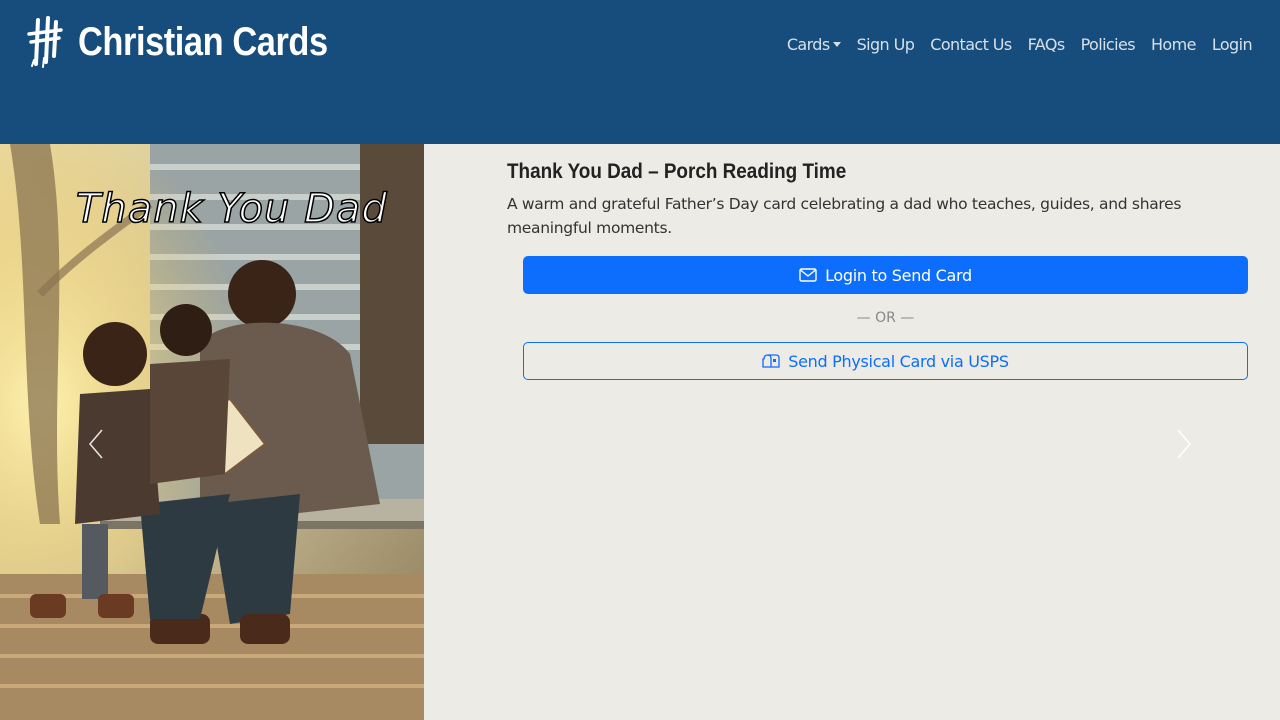 This screenshot has width=1280, height=720. I want to click on nav-item-sign-up: Sign Up, so click(886, 44).